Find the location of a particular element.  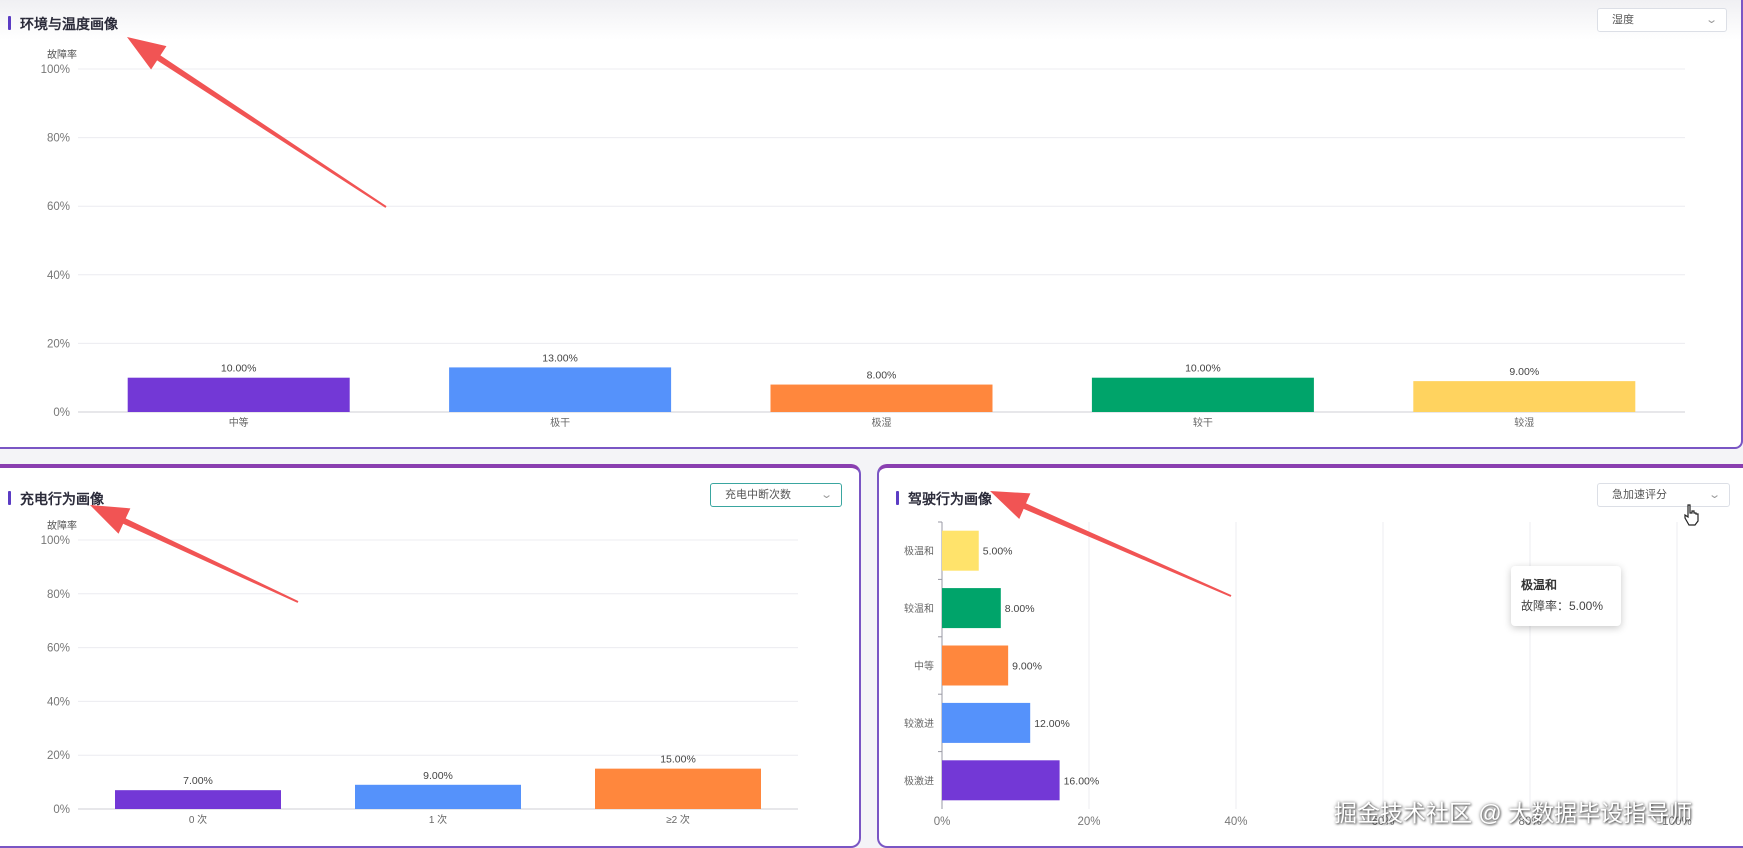

y-category-label: 极激进 is located at coordinates (919, 780).